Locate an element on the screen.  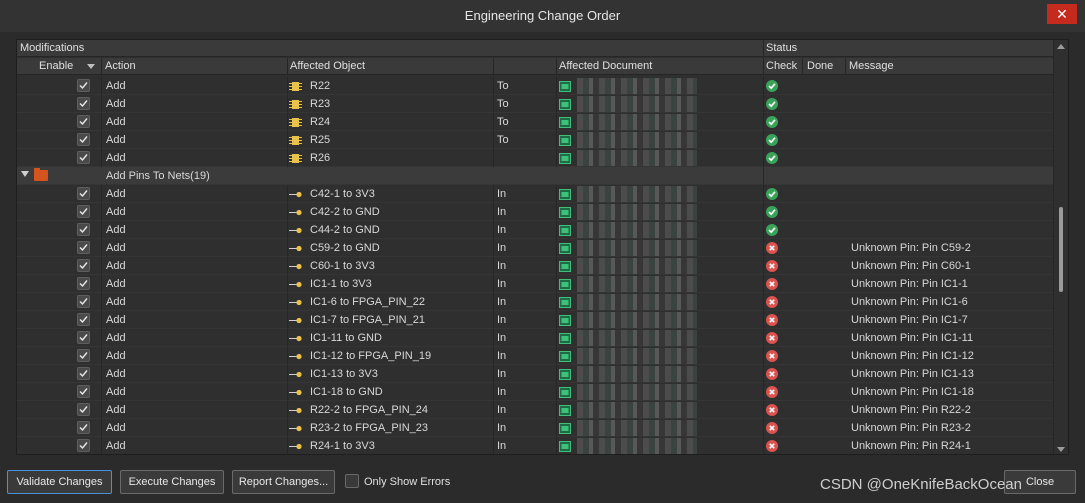
only-show-errors-checkbox is located at coordinates (352, 481).